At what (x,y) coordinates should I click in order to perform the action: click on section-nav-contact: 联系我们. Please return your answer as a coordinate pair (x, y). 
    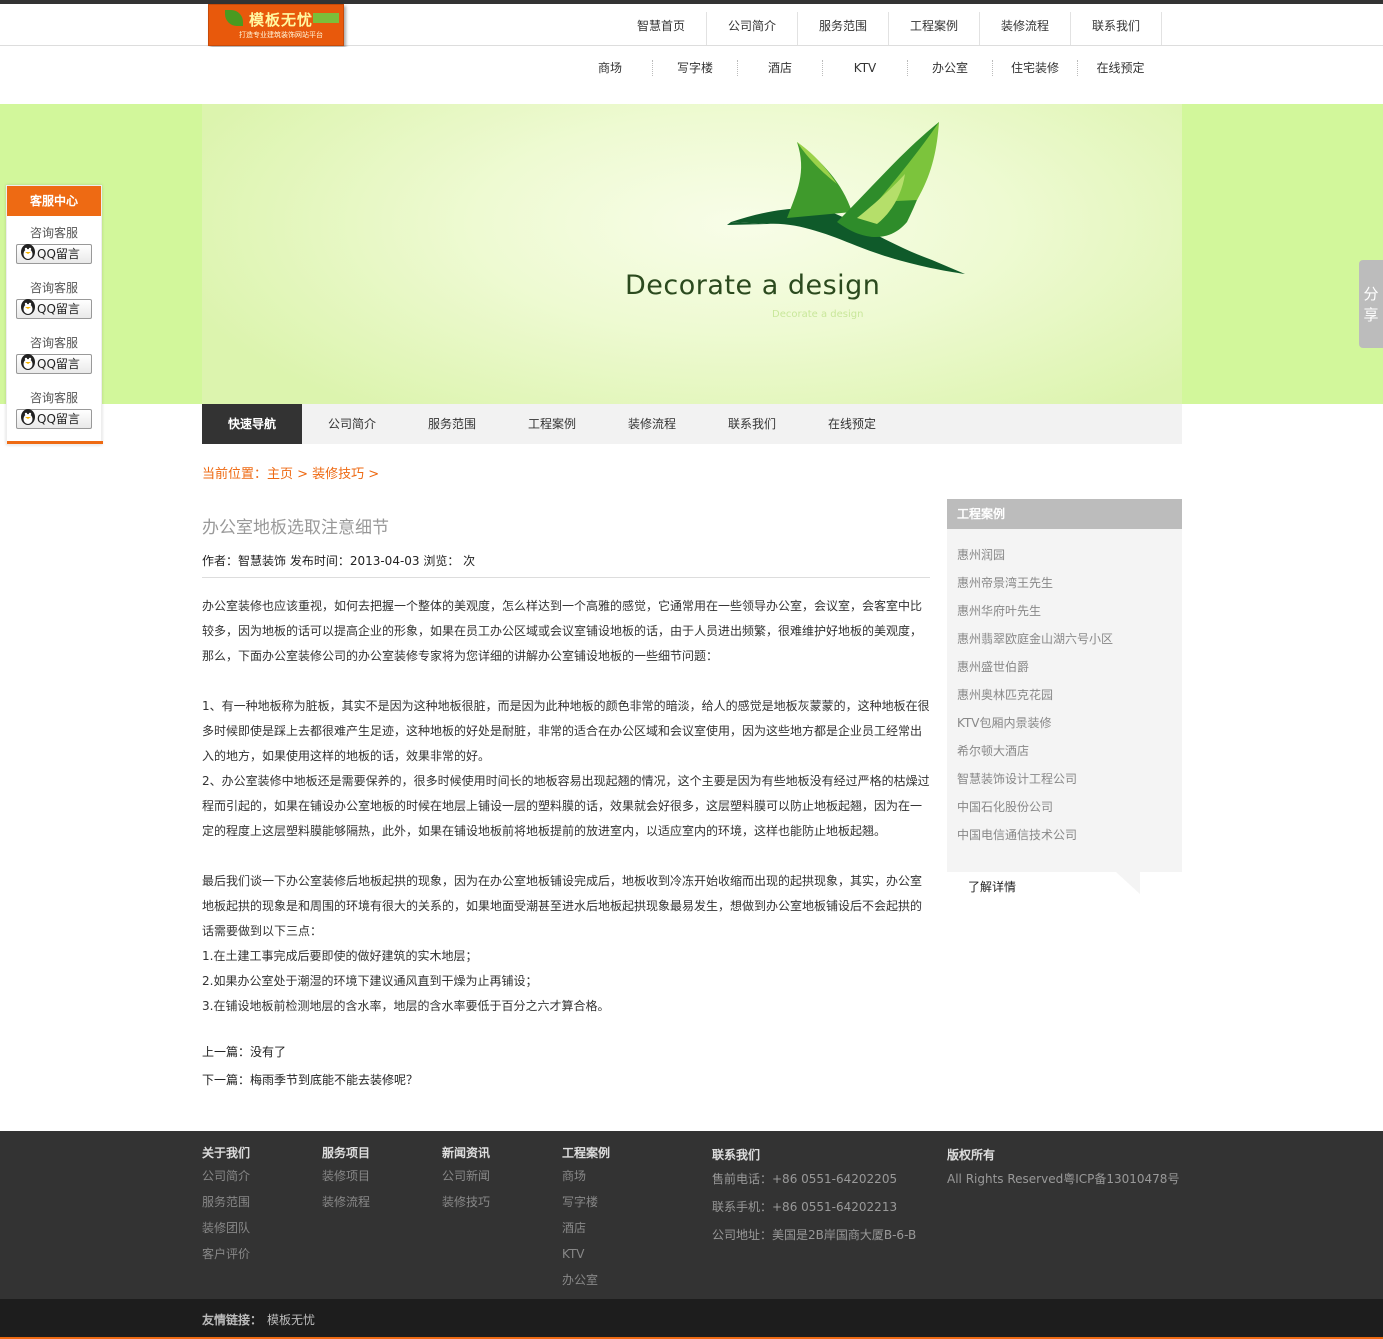
    Looking at the image, I should click on (752, 424).